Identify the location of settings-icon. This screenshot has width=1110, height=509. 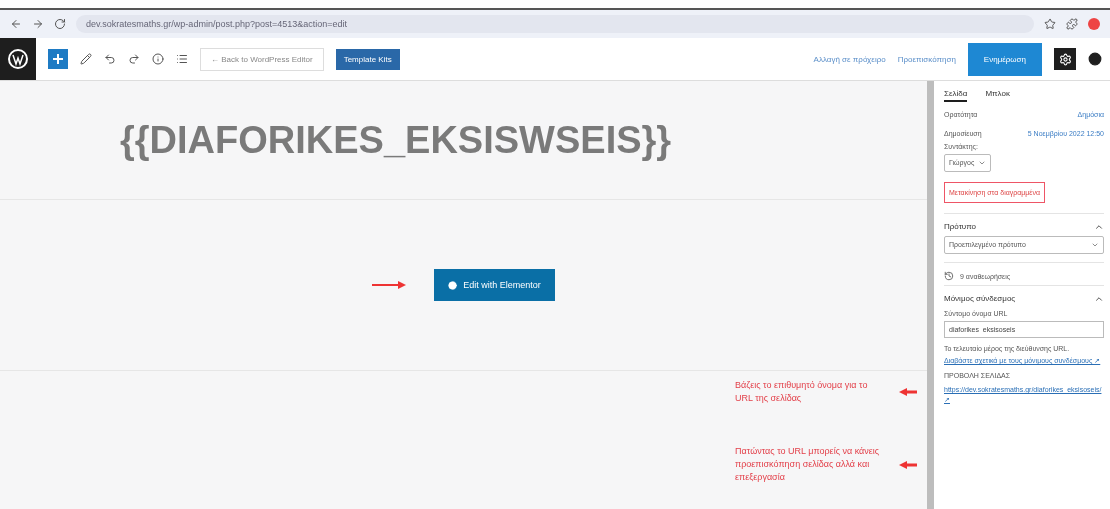
(1065, 59).